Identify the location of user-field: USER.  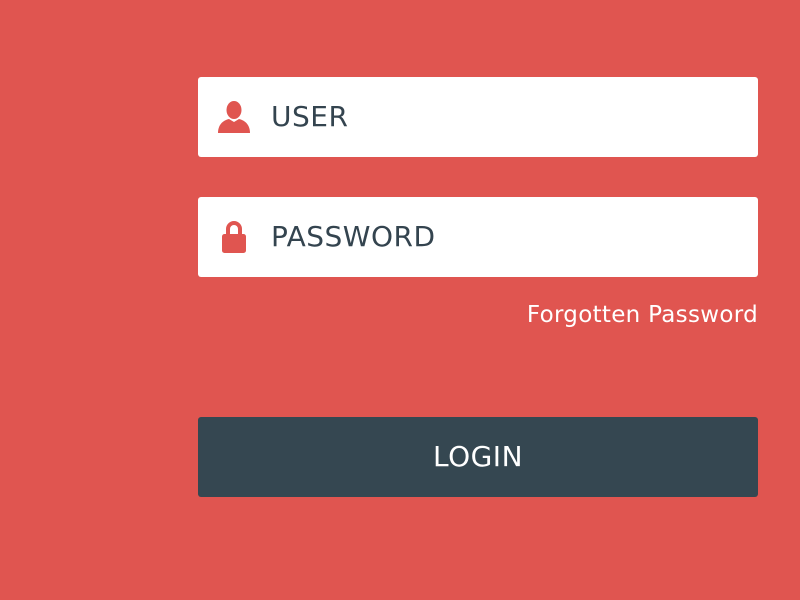
(478, 117).